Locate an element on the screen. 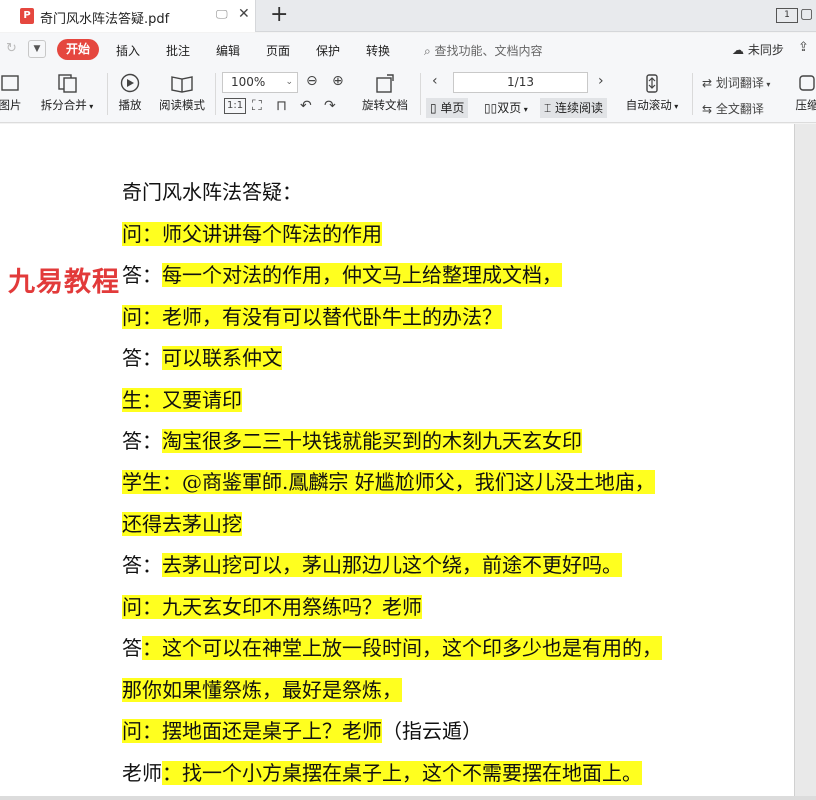 The image size is (816, 800). book-icon is located at coordinates (182, 84).